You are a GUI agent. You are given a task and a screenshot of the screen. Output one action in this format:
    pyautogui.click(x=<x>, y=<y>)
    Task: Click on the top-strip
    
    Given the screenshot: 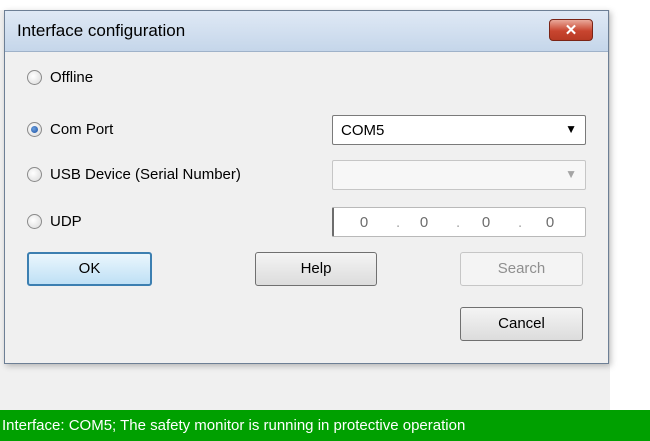 What is the action you would take?
    pyautogui.click(x=325, y=5)
    